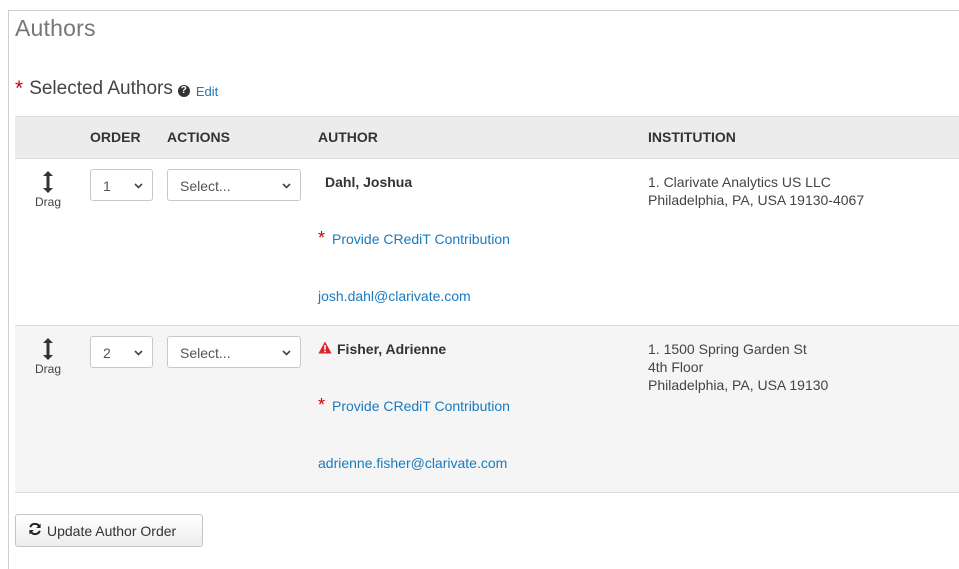 Image resolution: width=959 pixels, height=569 pixels. Describe the element at coordinates (115, 137) in the screenshot. I see `header-order: ORDER` at that location.